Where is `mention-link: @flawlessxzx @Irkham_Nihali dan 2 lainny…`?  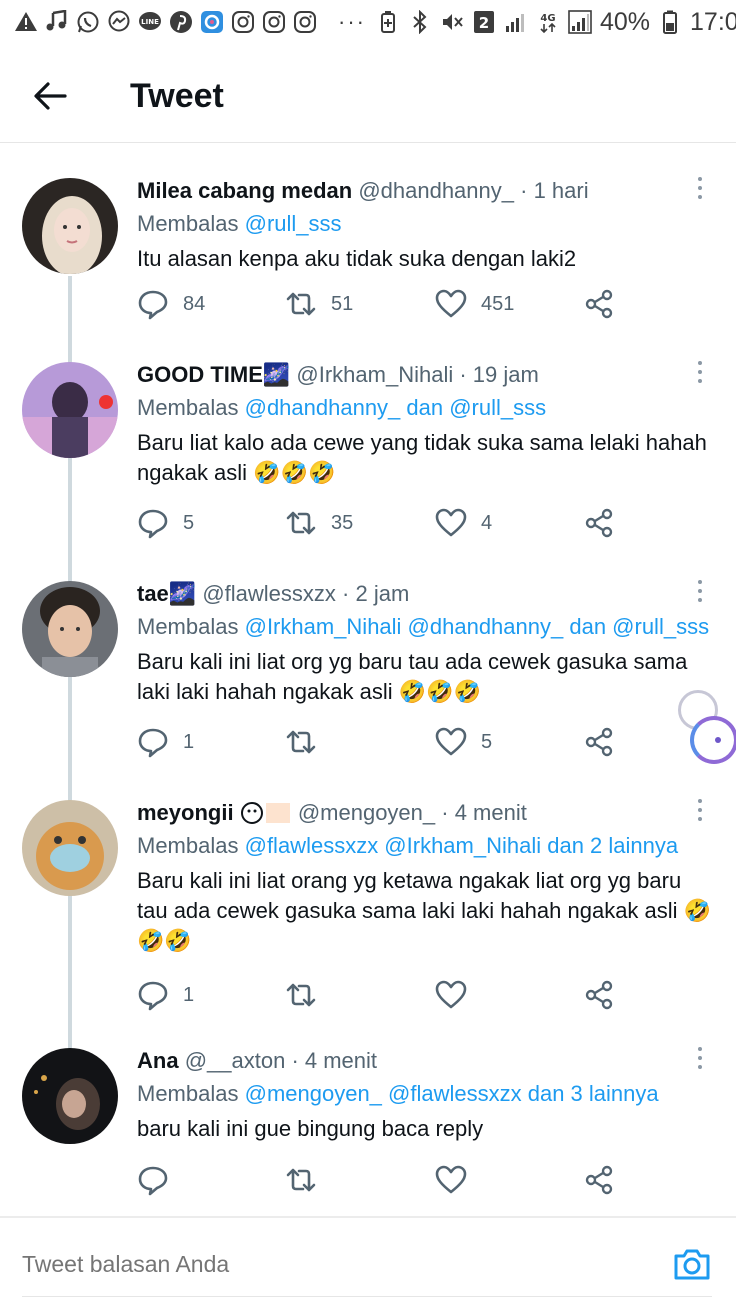 mention-link: @flawlessxzx @Irkham_Nihali dan 2 lainny… is located at coordinates (462, 845).